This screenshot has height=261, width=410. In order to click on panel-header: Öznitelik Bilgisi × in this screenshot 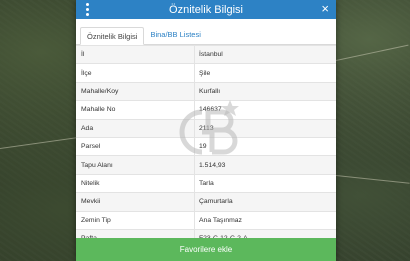, I will do `click(206, 9)`.